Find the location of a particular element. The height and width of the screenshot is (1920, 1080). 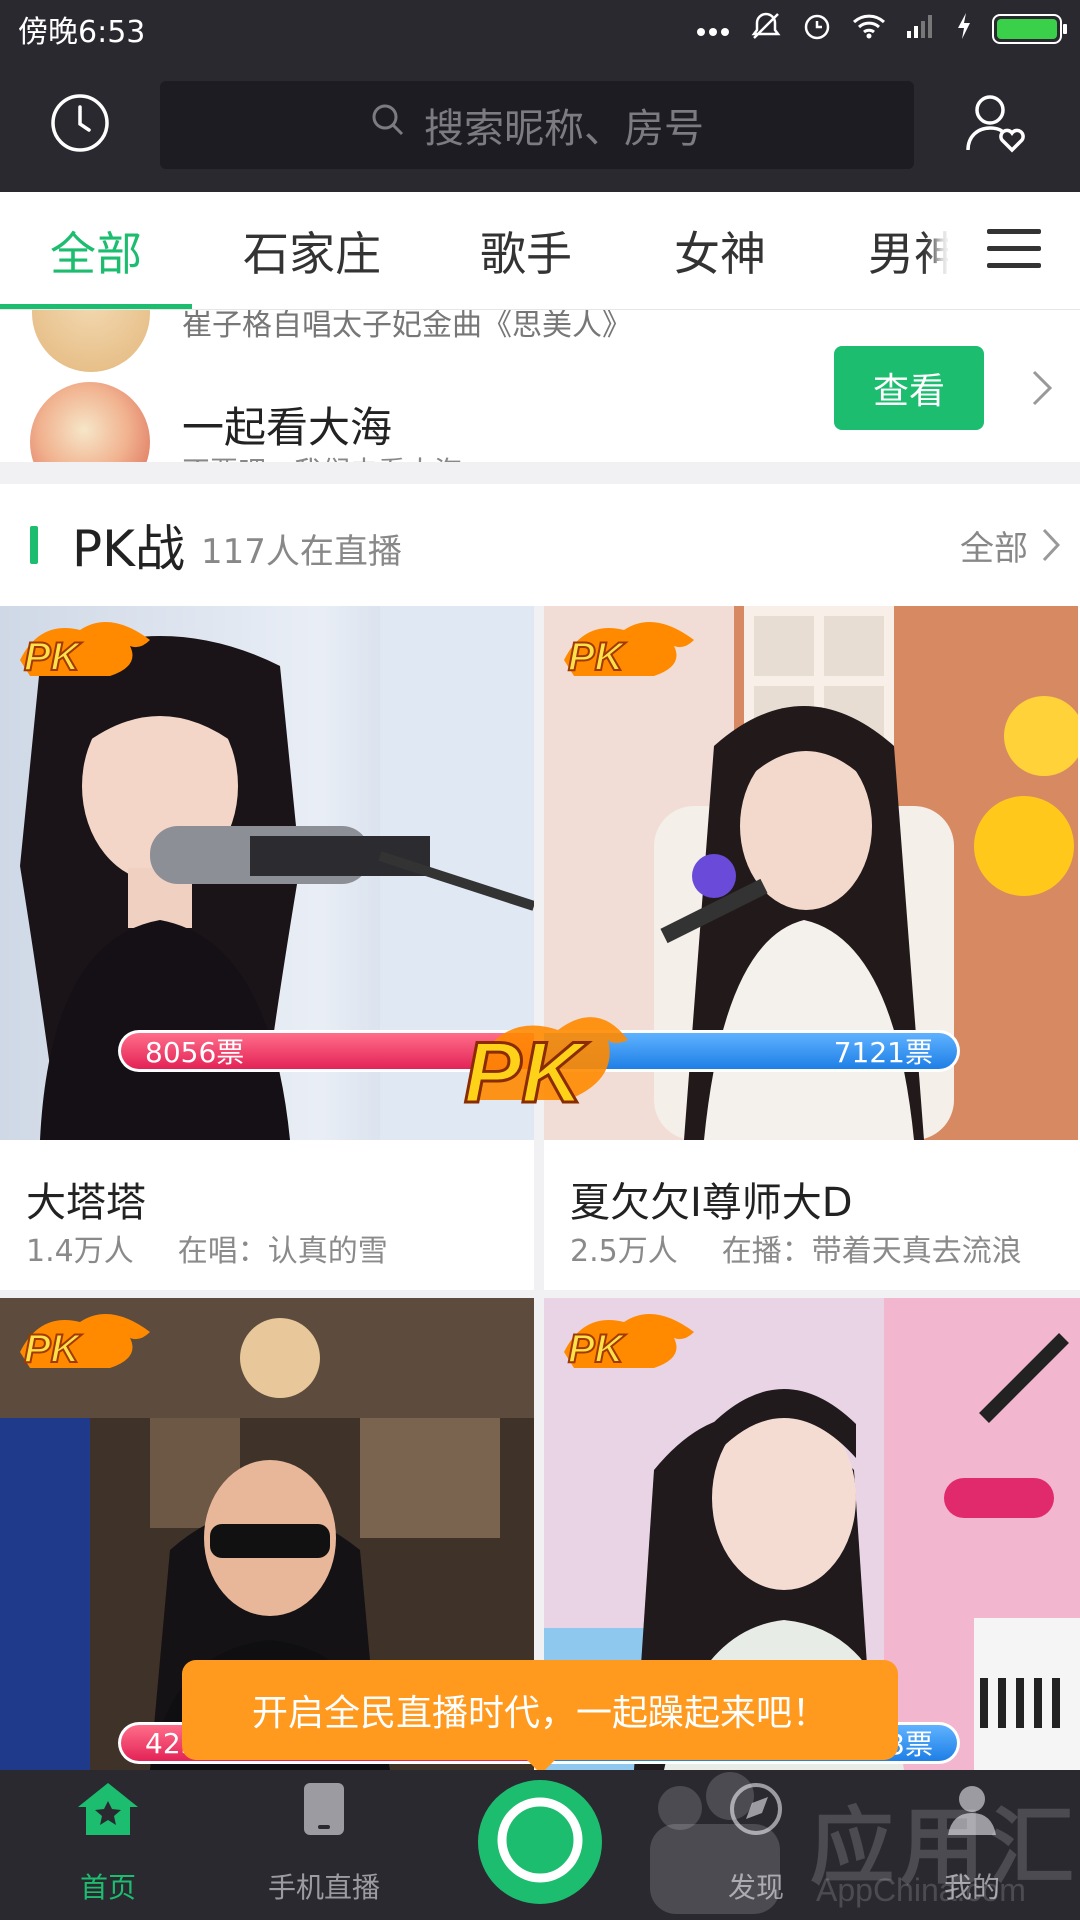

tab-shijiazhuang: 石家庄 is located at coordinates (312, 250).